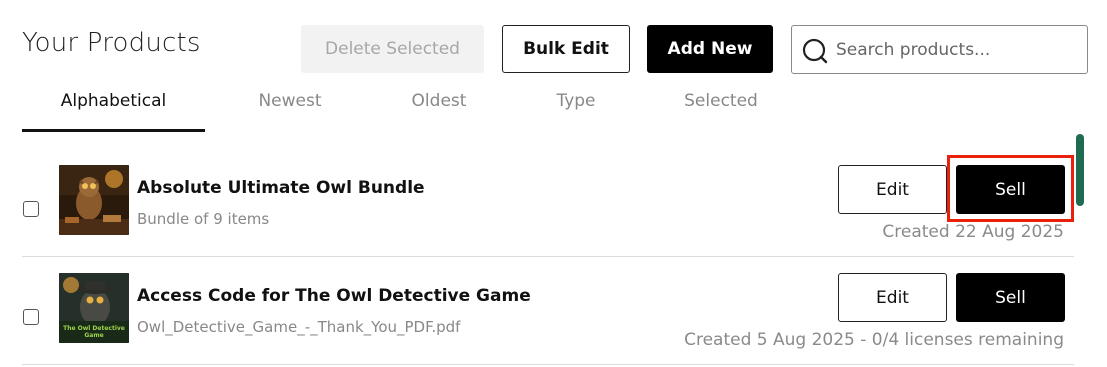 The height and width of the screenshot is (367, 1107). What do you see at coordinates (281, 188) in the screenshot?
I see `product-name: Absolute Ultimate Owl Bundle` at bounding box center [281, 188].